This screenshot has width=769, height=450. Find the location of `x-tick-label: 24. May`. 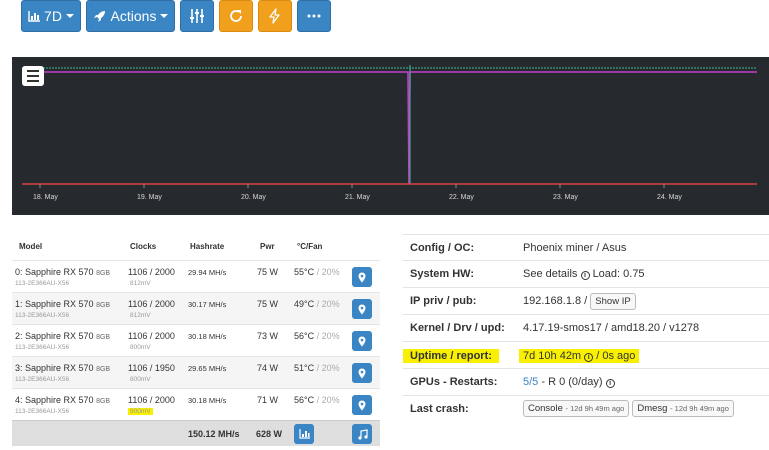

x-tick-label: 24. May is located at coordinates (669, 197).